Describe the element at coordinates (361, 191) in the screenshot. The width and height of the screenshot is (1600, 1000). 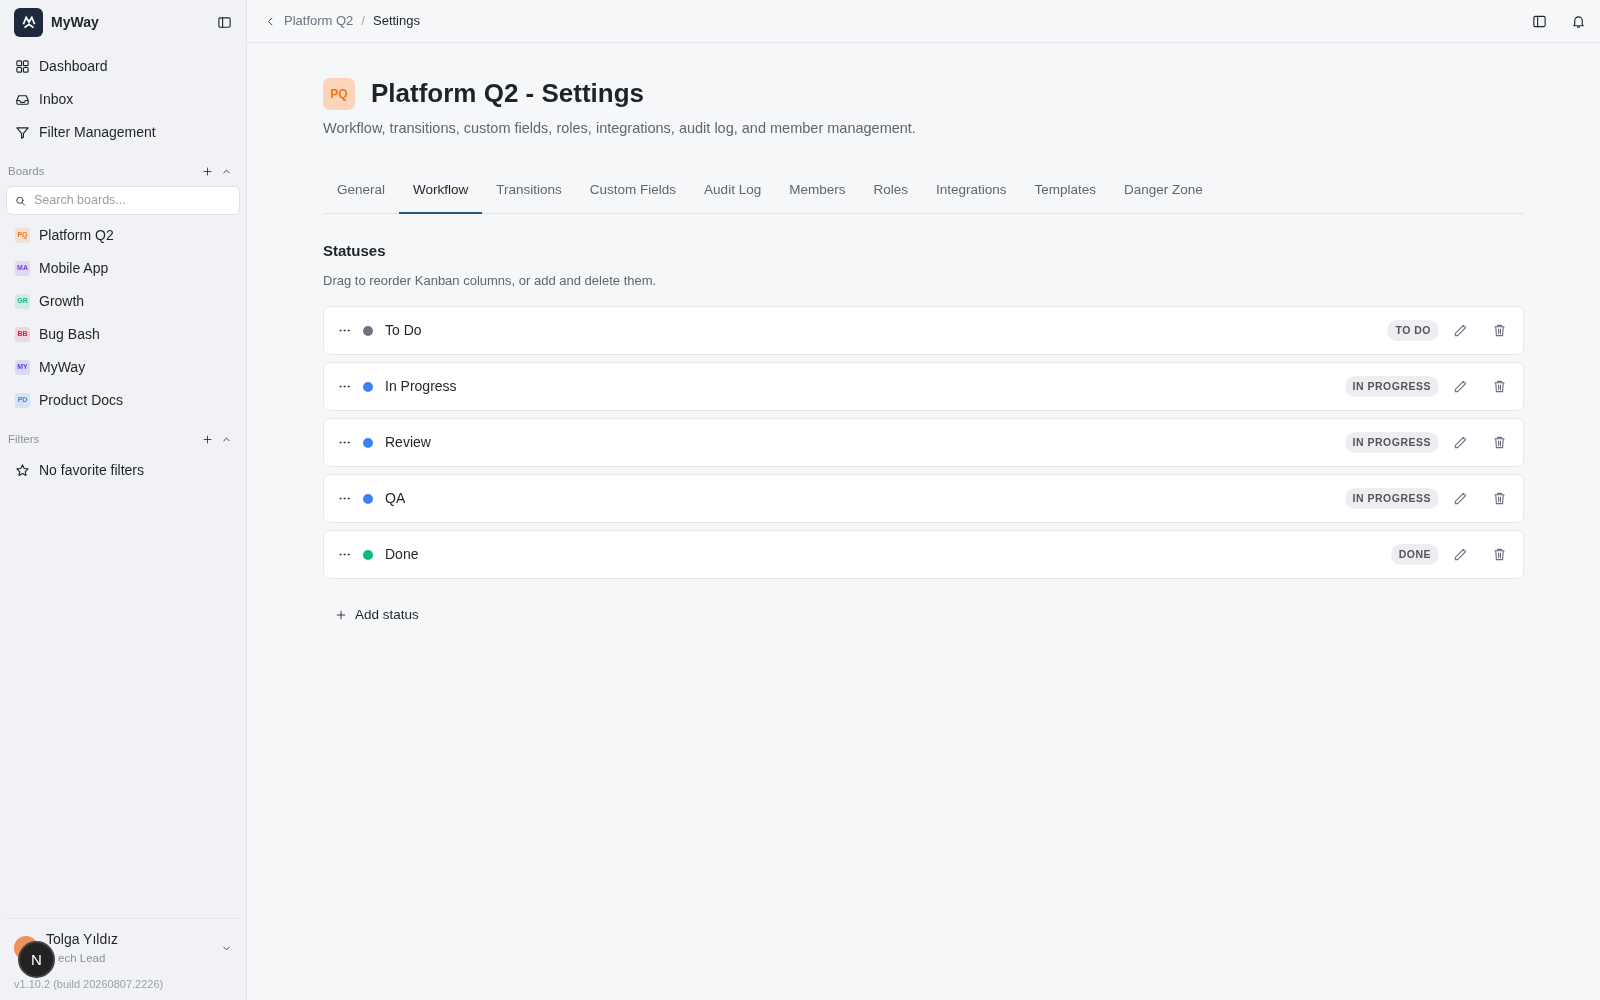
I see `tab: General` at that location.